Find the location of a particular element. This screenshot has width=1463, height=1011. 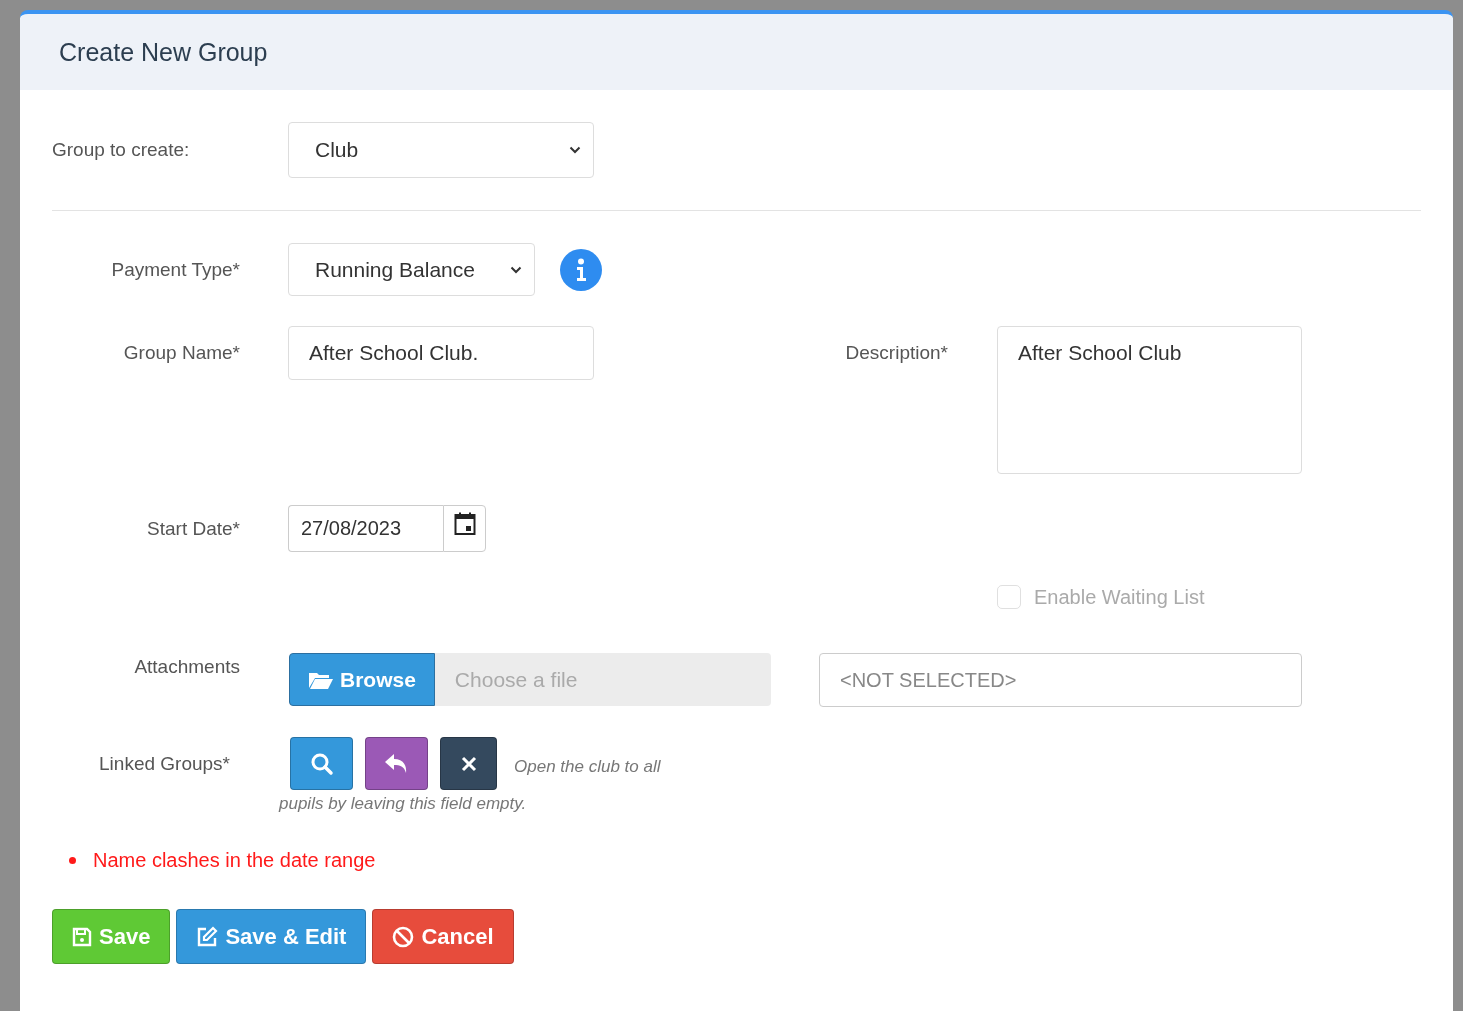

search-button is located at coordinates (321, 763).